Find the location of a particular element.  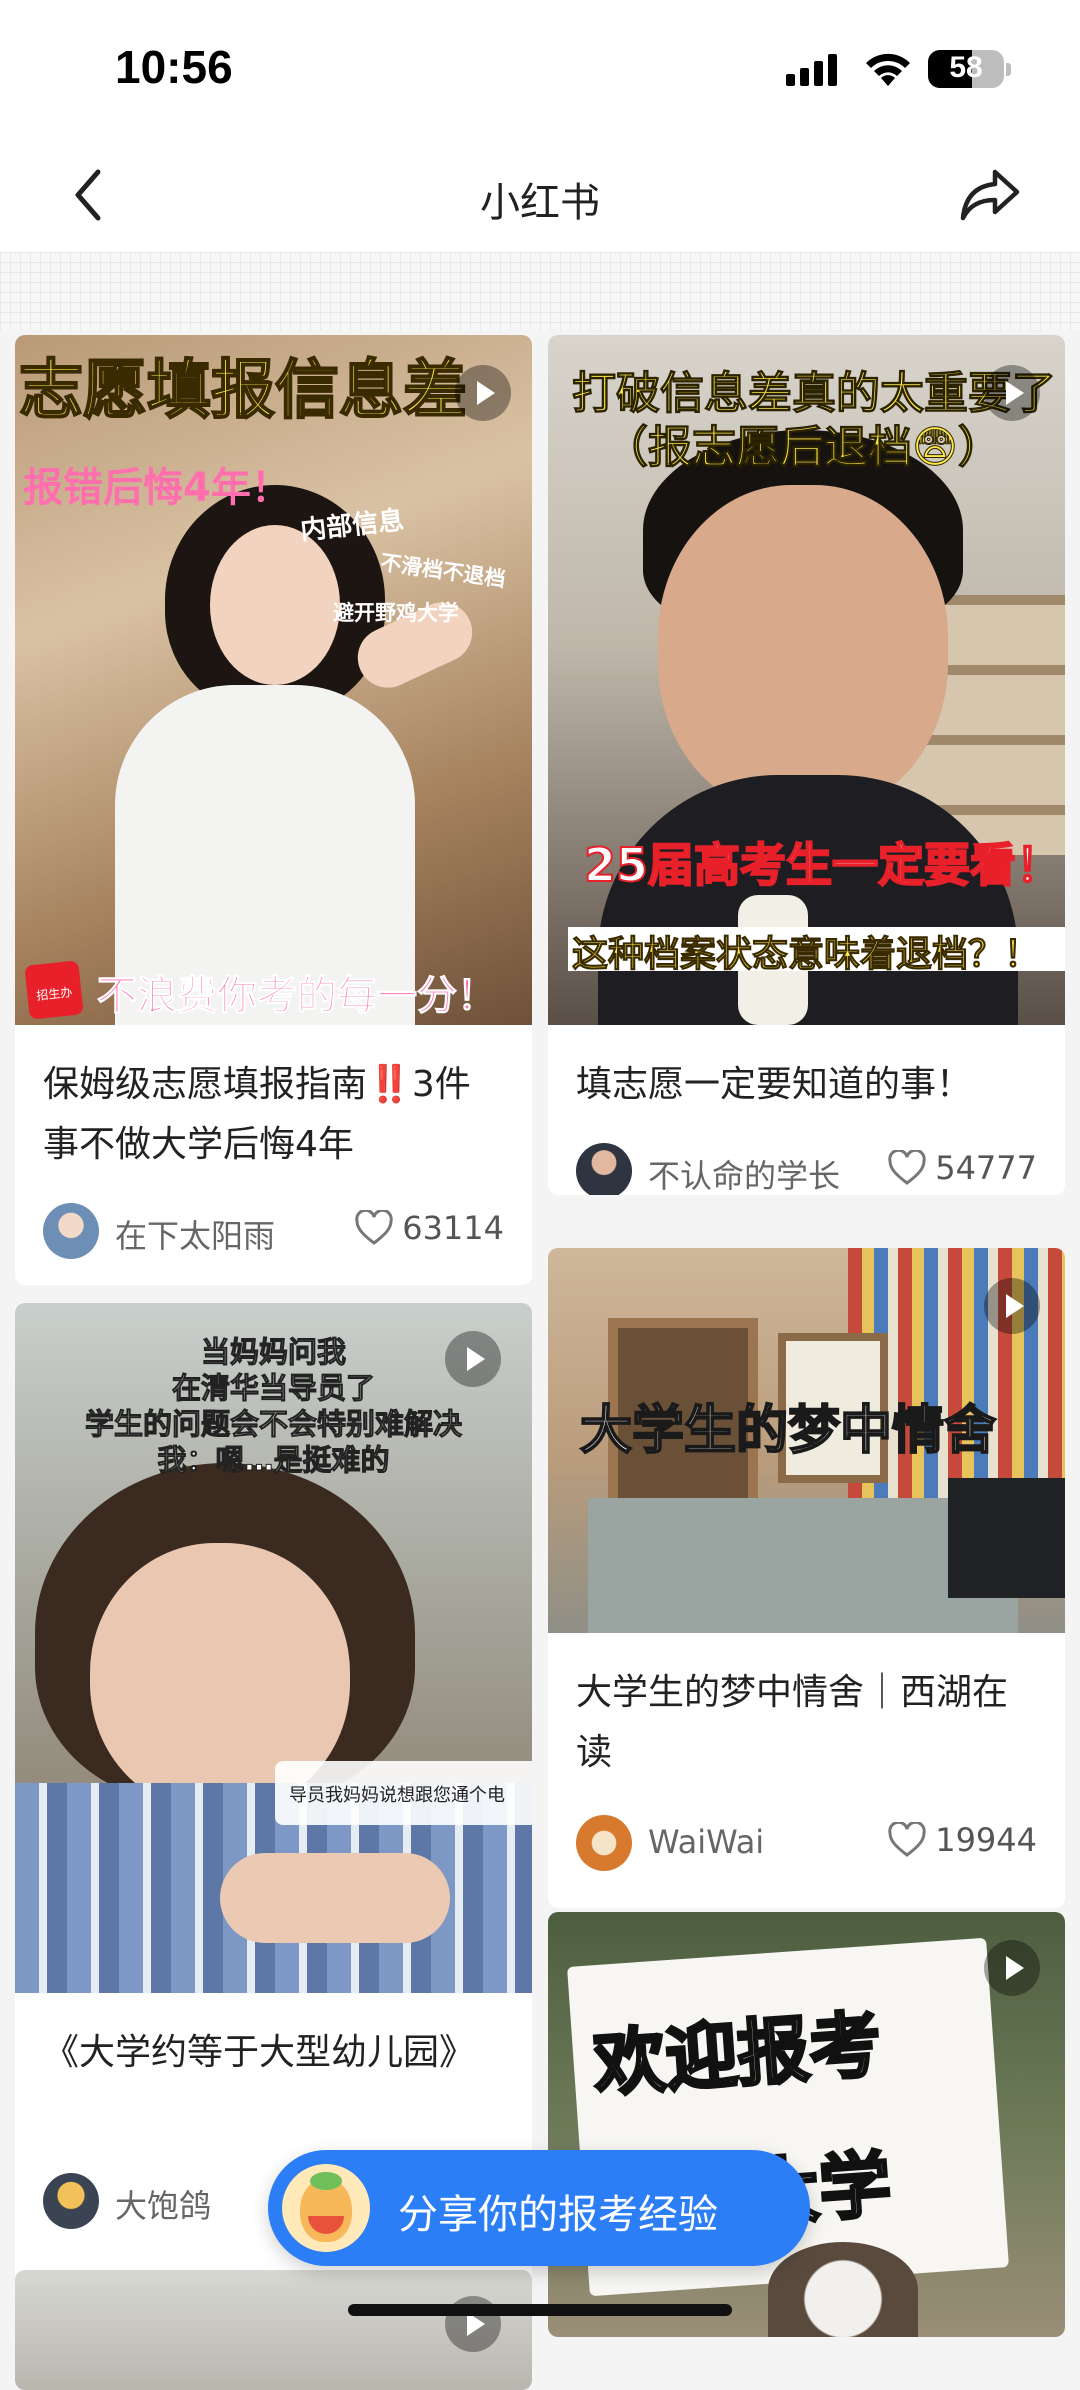

note-card: 大学生的梦中情舍 大学生的梦中情舍｜西湖在读 WaiWai 19944 is located at coordinates (806, 1578).